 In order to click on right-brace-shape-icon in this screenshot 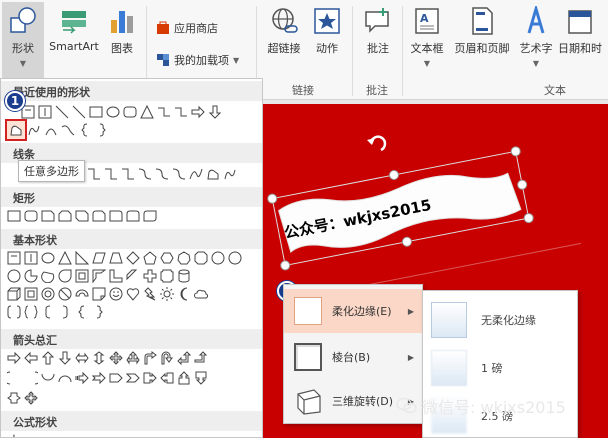, I will do `click(102, 130)`.